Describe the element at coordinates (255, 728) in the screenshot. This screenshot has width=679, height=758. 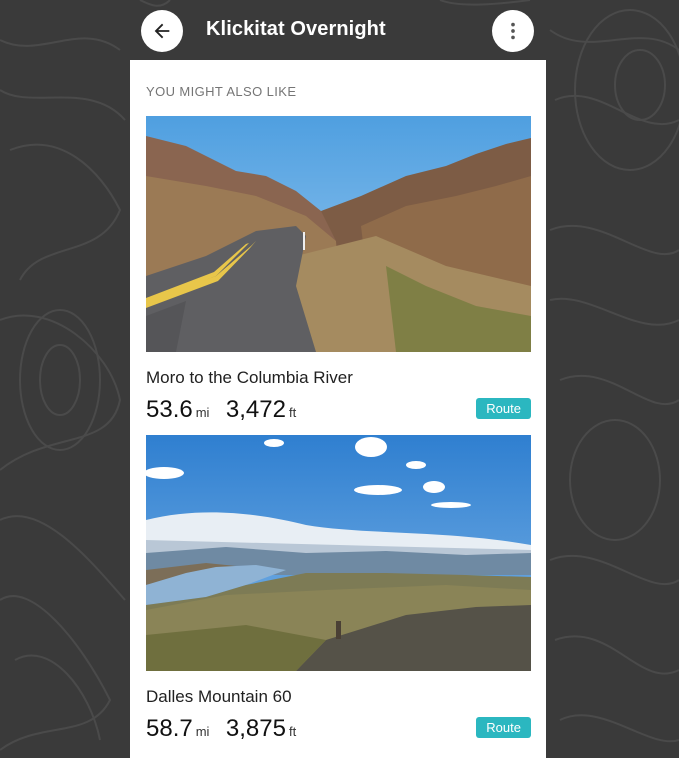
I see `elevation-value: 3,875` at that location.